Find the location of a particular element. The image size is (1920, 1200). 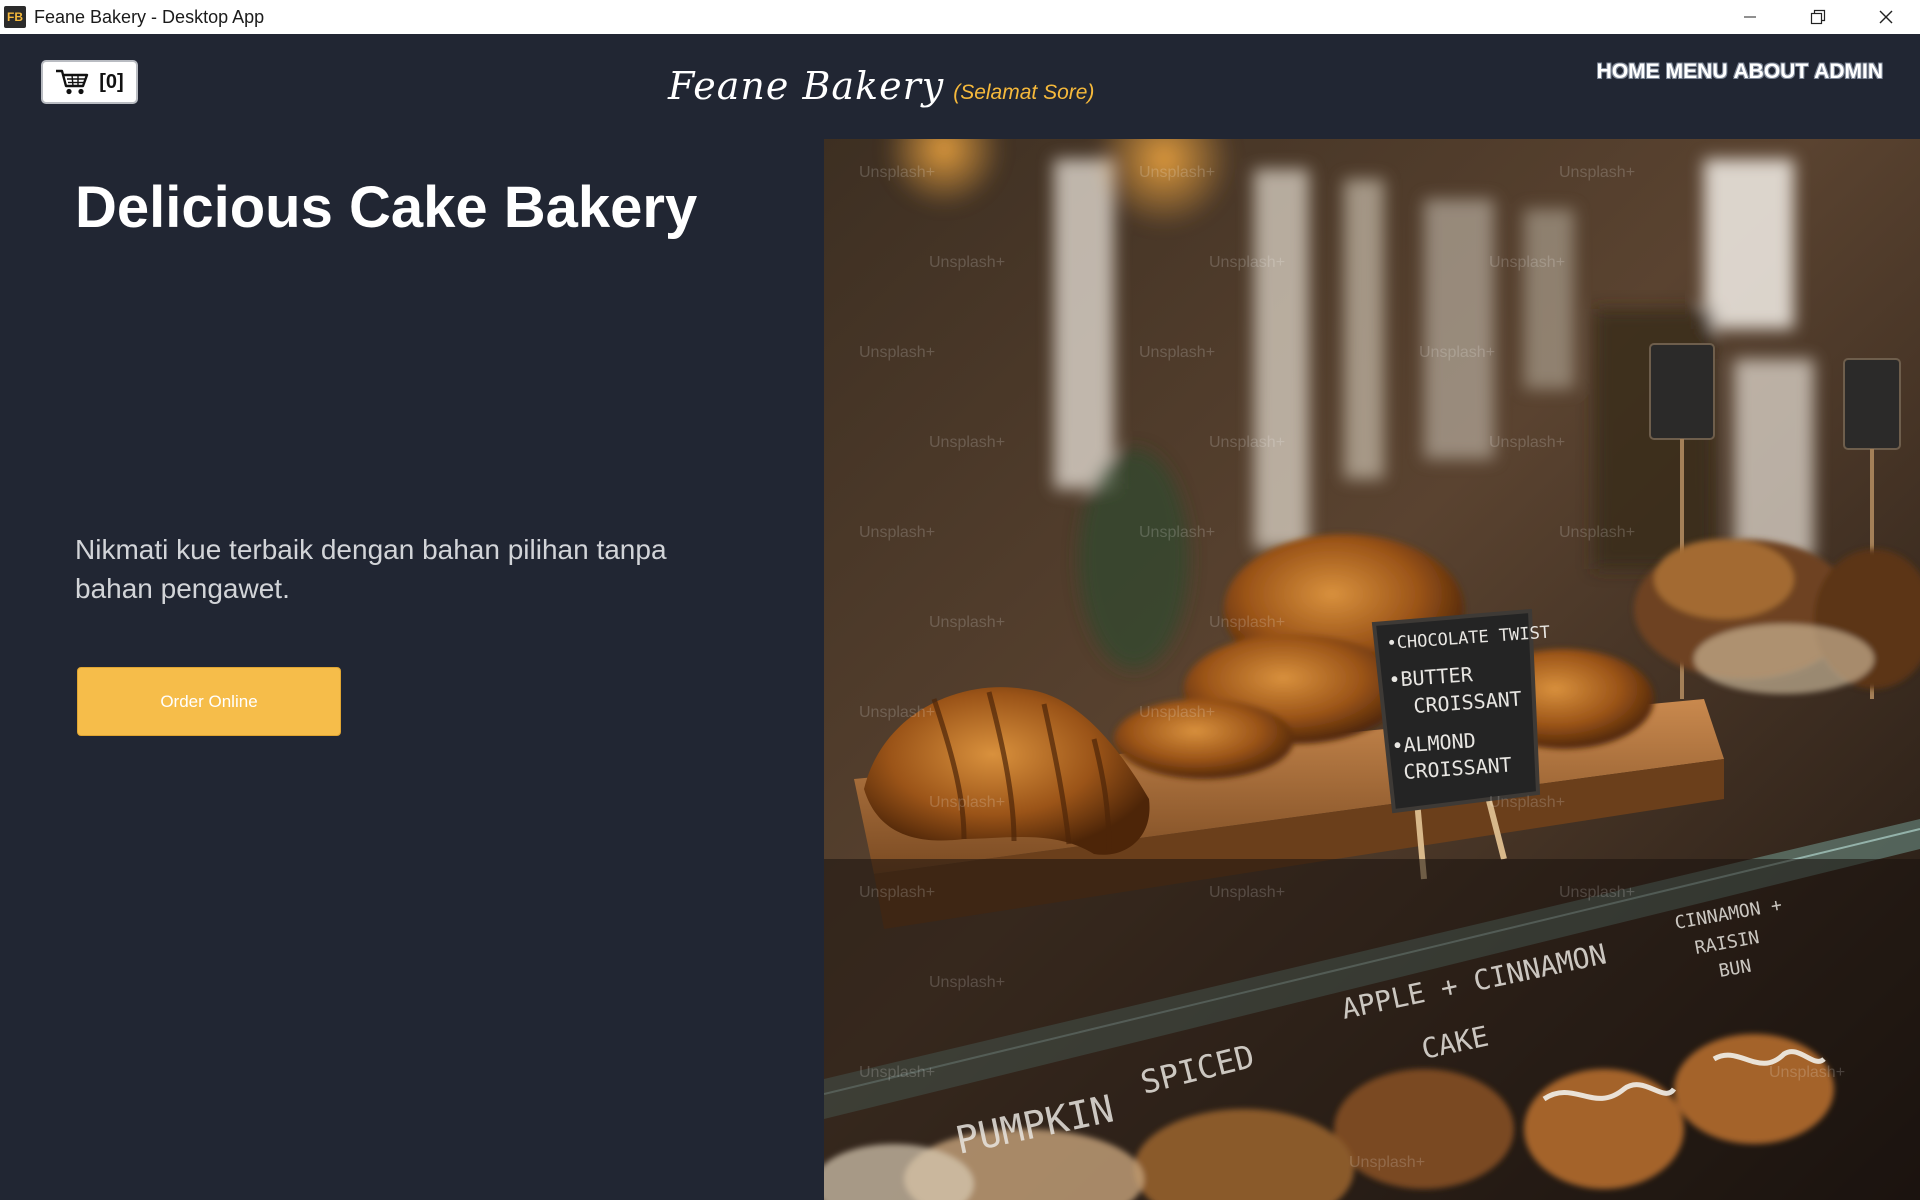

nav-home: HOME is located at coordinates (1628, 72).